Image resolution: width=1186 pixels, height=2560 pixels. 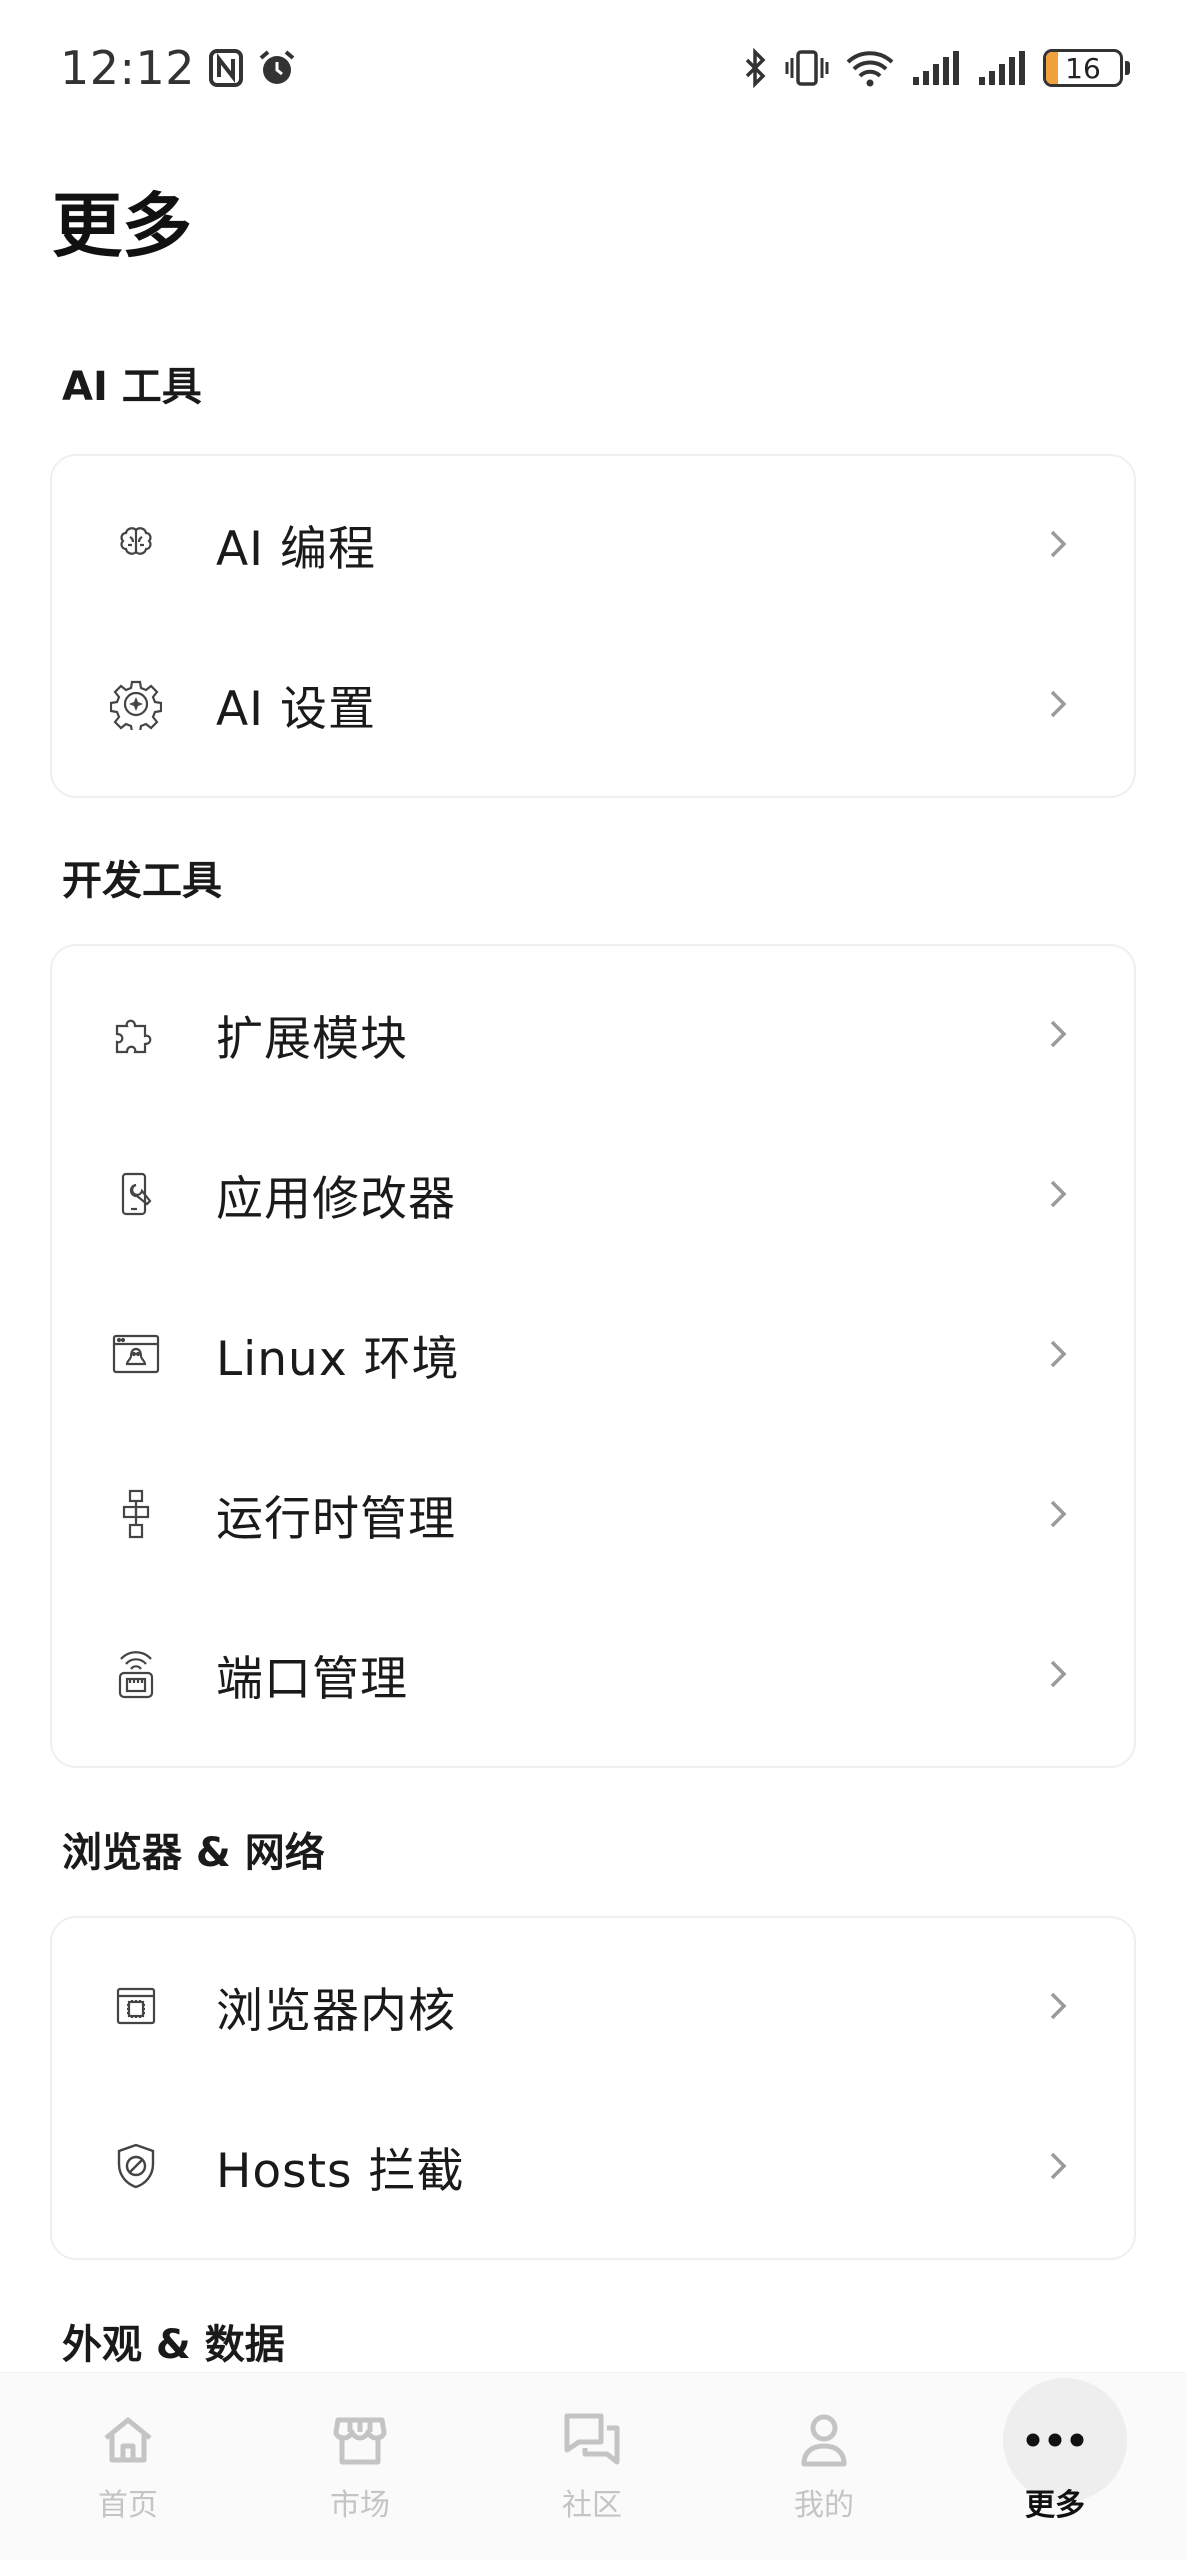 What do you see at coordinates (136, 2006) in the screenshot?
I see `browser-chip-icon` at bounding box center [136, 2006].